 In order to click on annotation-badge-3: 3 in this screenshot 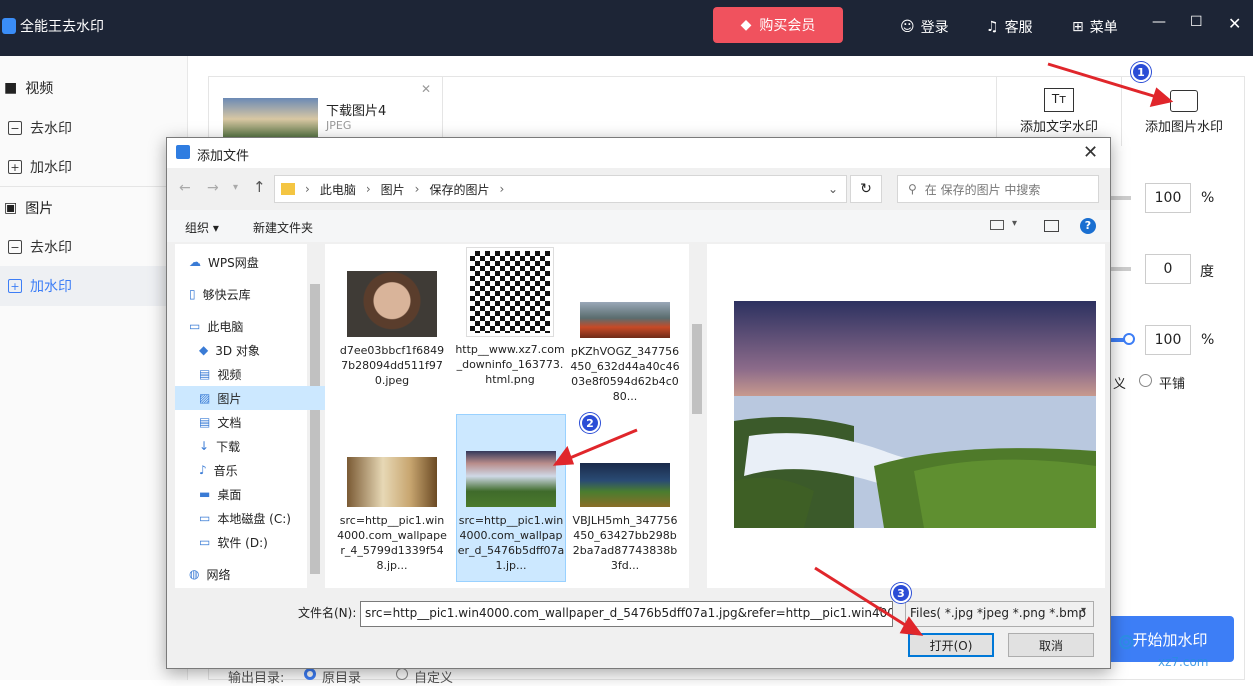, I will do `click(901, 593)`.